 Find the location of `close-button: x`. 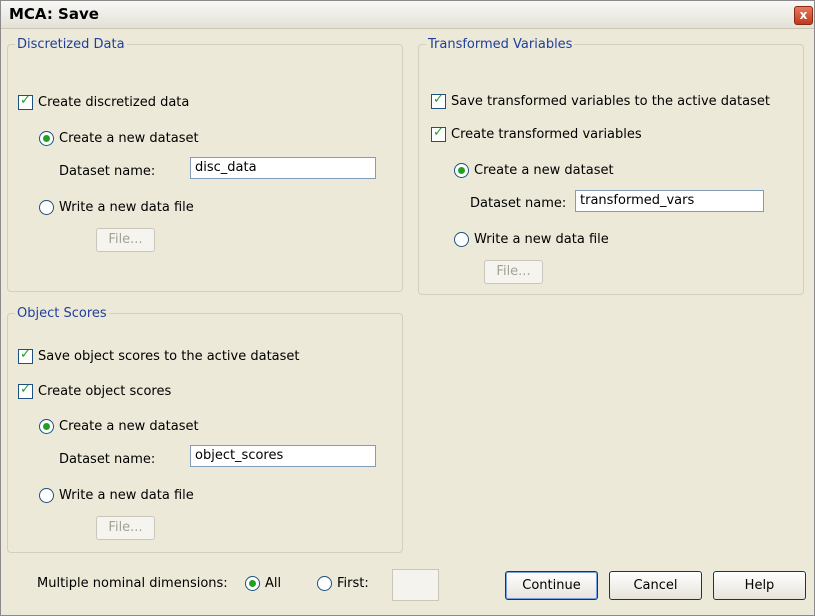

close-button: x is located at coordinates (803, 15).